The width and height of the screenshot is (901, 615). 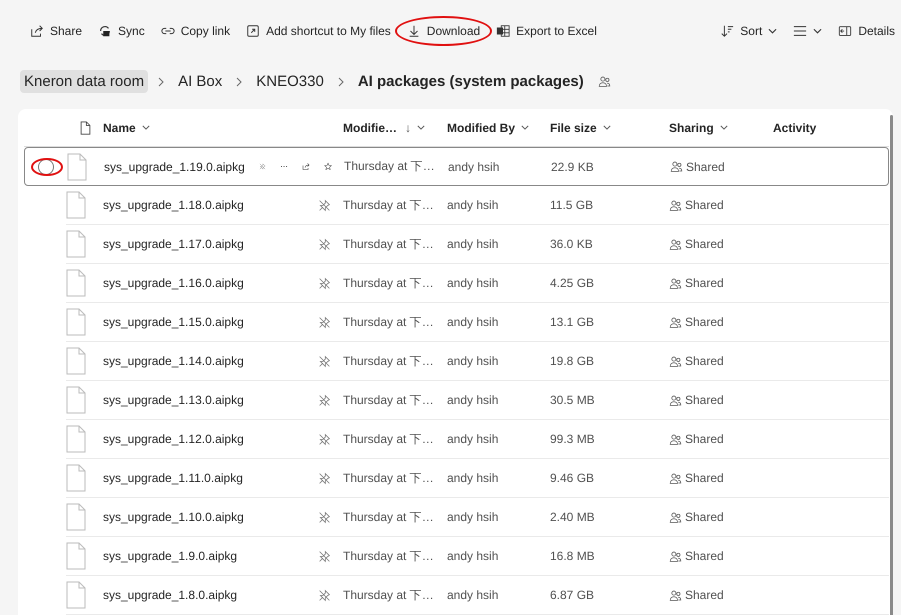 I want to click on toolbar-button: Add shortcut to My files, so click(x=318, y=31).